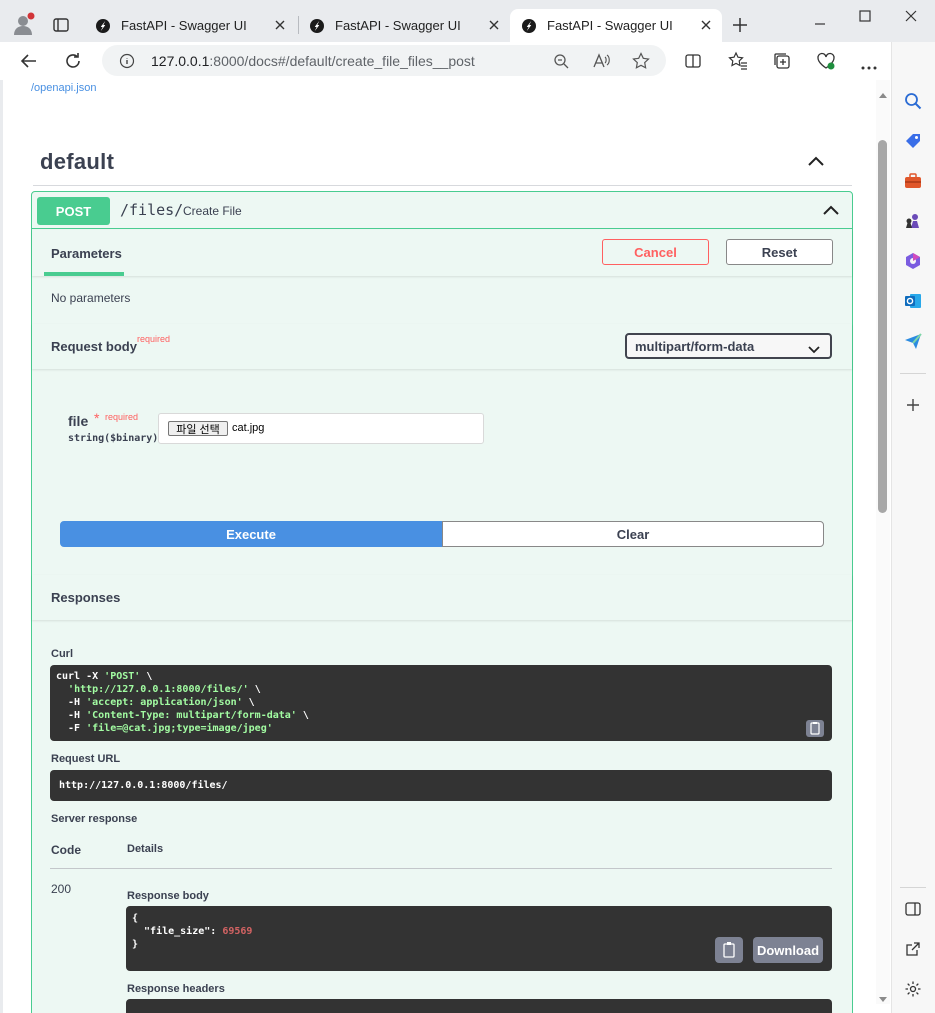  What do you see at coordinates (913, 261) in the screenshot?
I see `microsoft-365-icon` at bounding box center [913, 261].